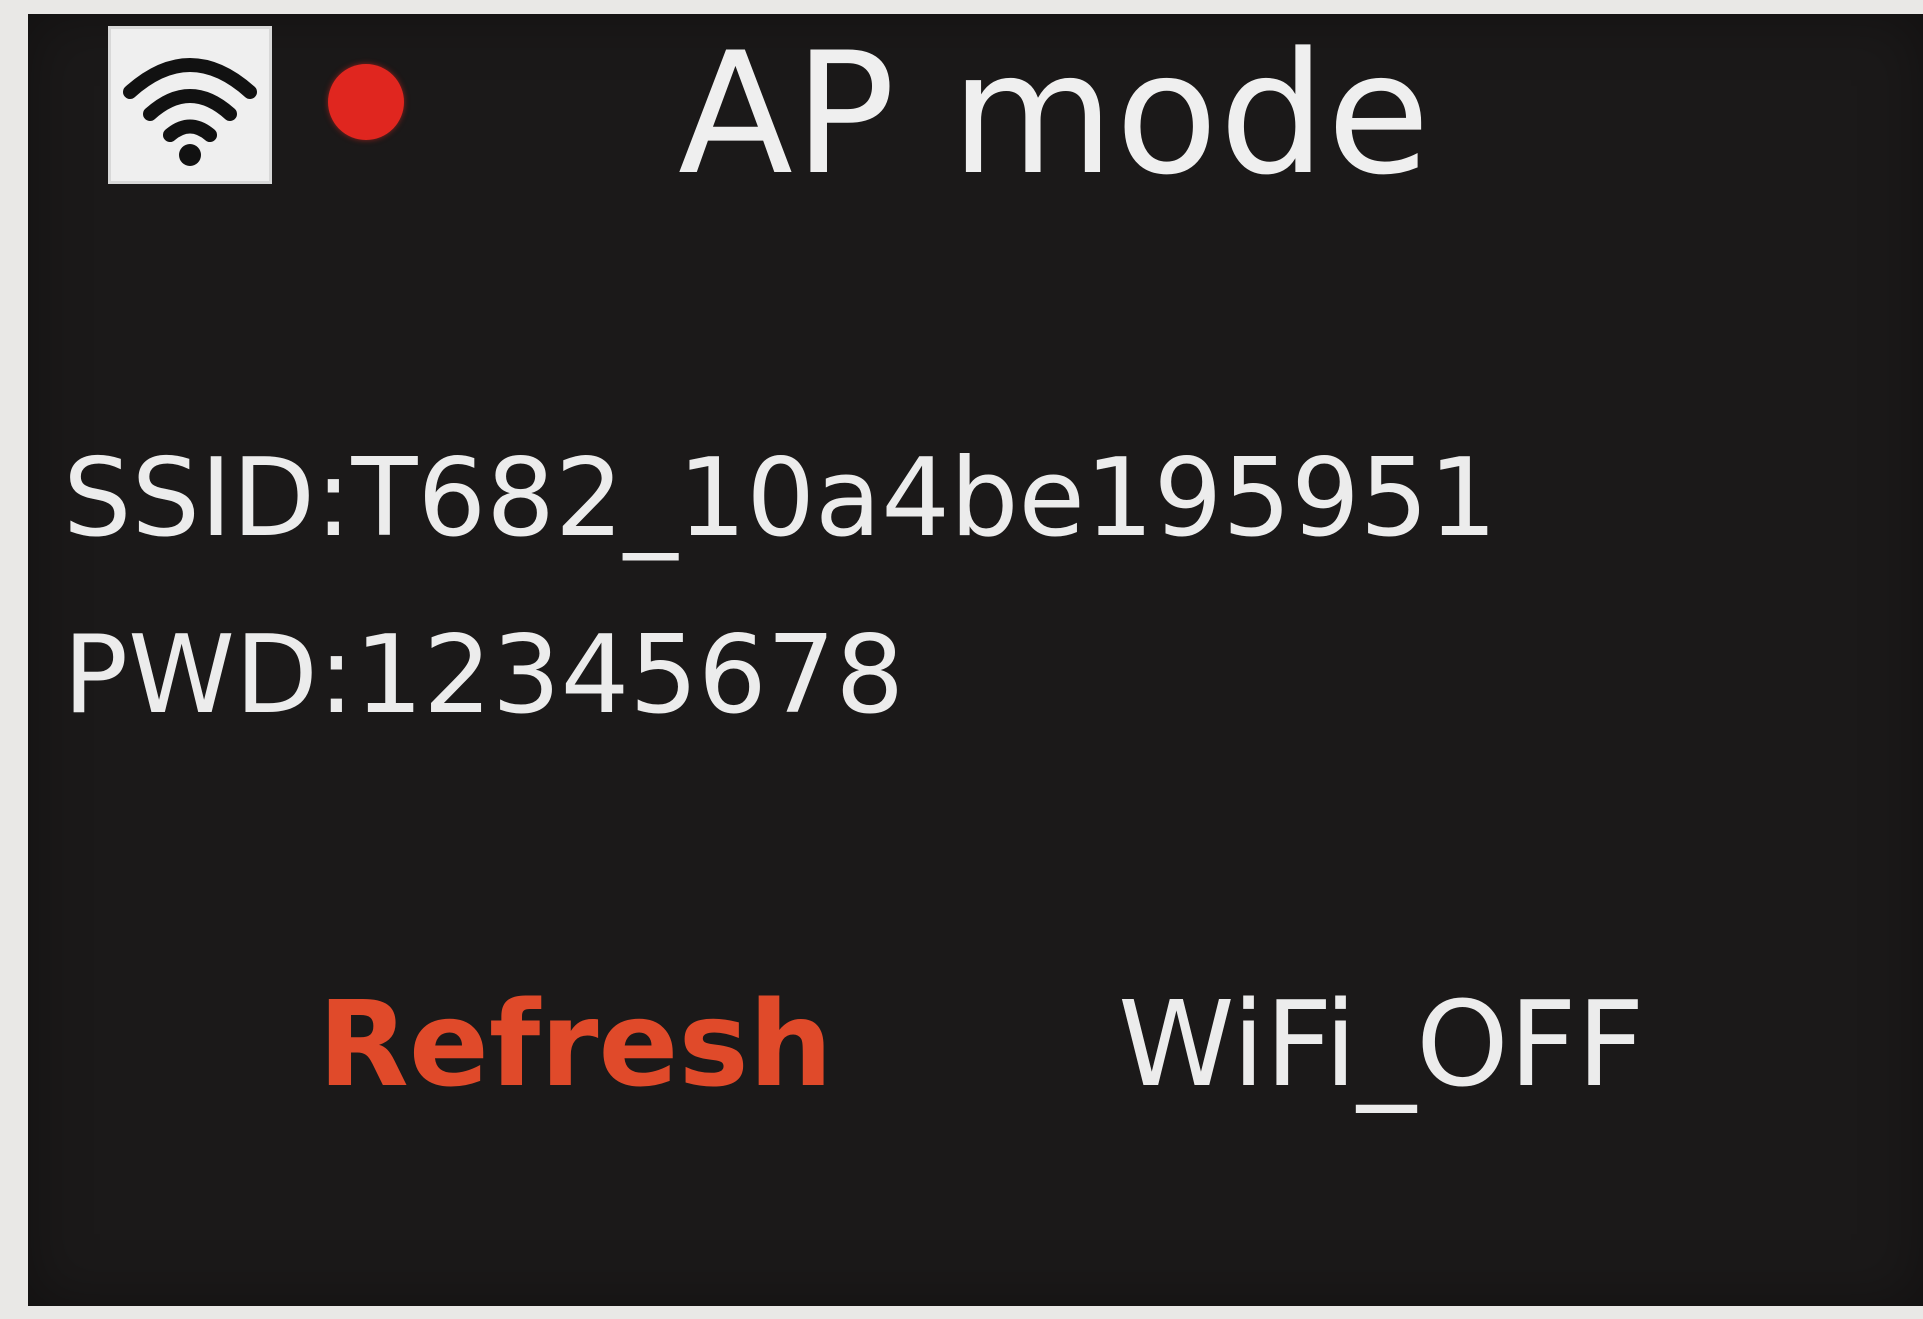 The height and width of the screenshot is (1319, 1923). What do you see at coordinates (366, 102) in the screenshot?
I see `status-dot` at bounding box center [366, 102].